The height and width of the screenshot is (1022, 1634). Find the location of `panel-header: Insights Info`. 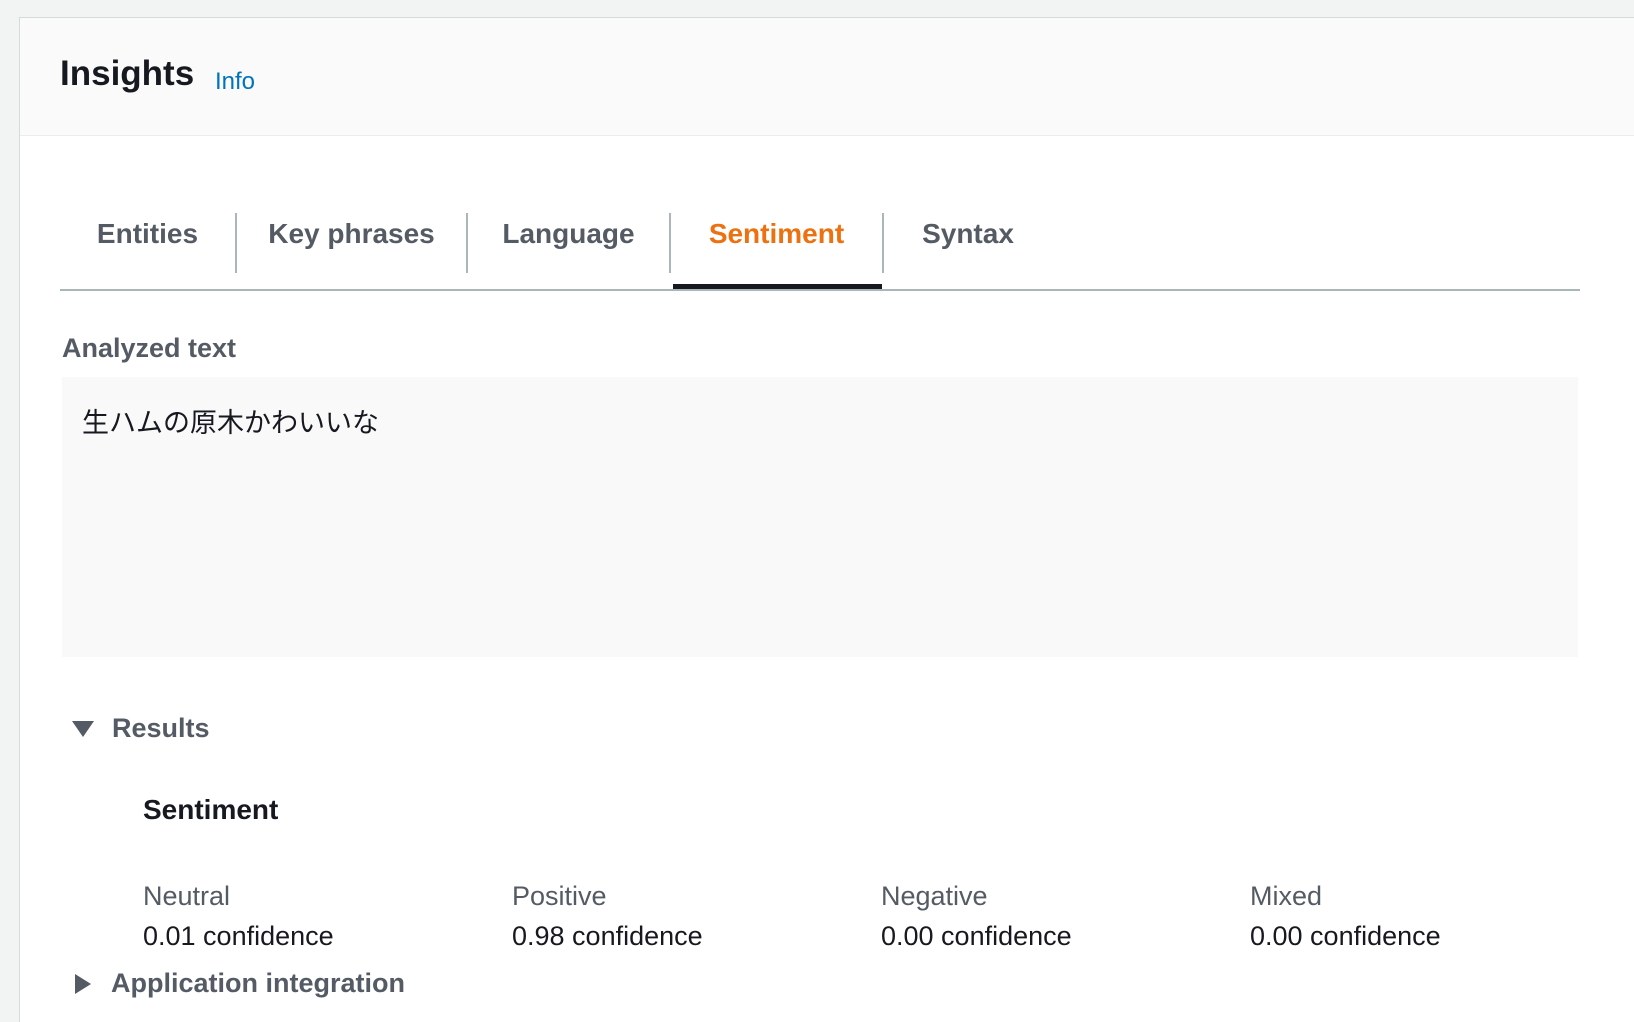

panel-header: Insights Info is located at coordinates (827, 77).